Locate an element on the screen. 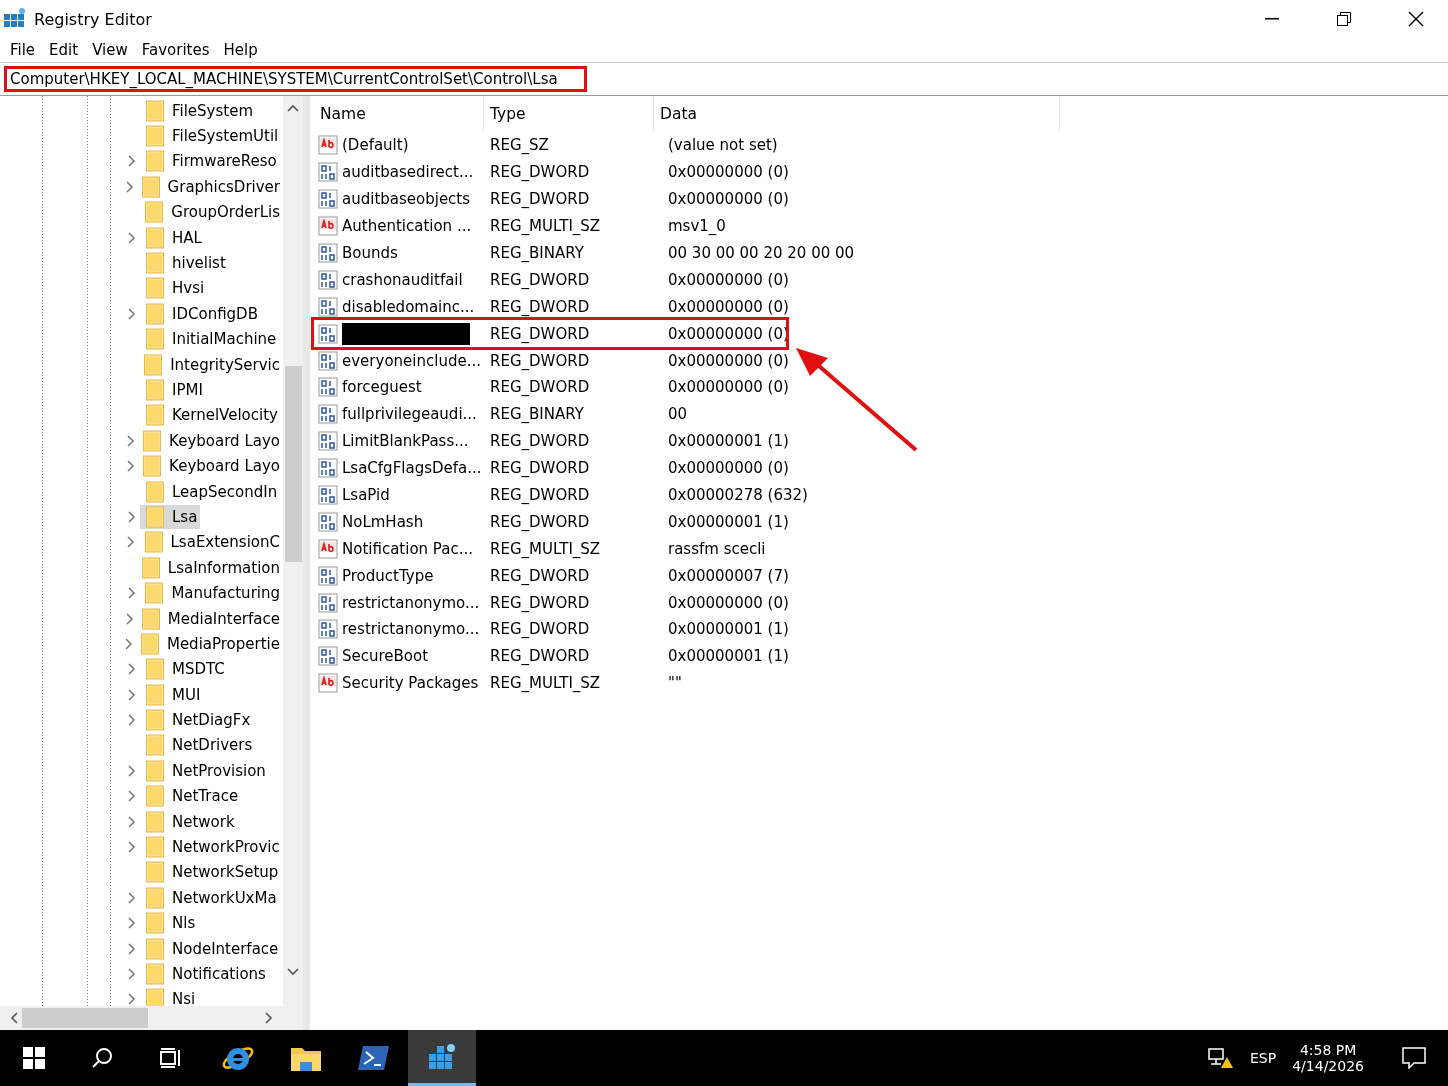  terminal-icon is located at coordinates (374, 1058).